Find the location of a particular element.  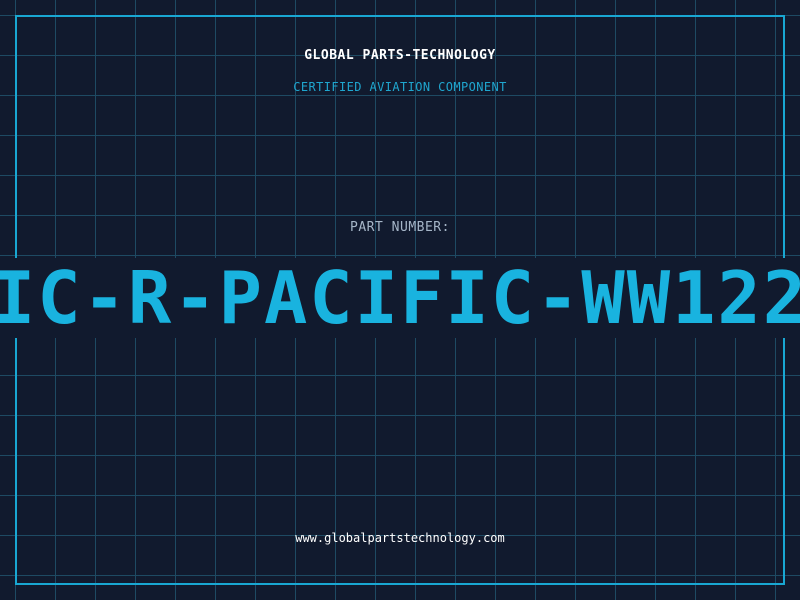

certification-subtitle: CERTIFIED AVIATION COMPONENT is located at coordinates (400, 87).